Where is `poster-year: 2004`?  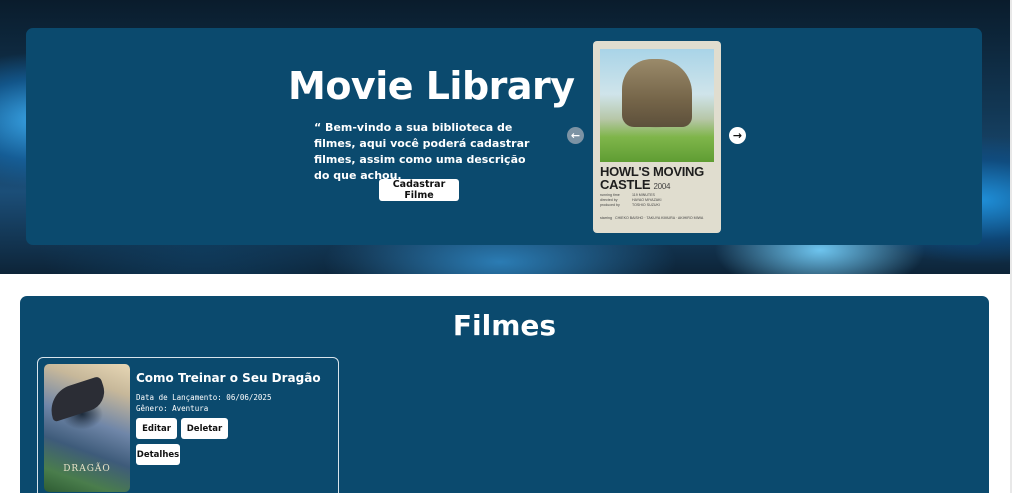
poster-year: 2004 is located at coordinates (662, 186).